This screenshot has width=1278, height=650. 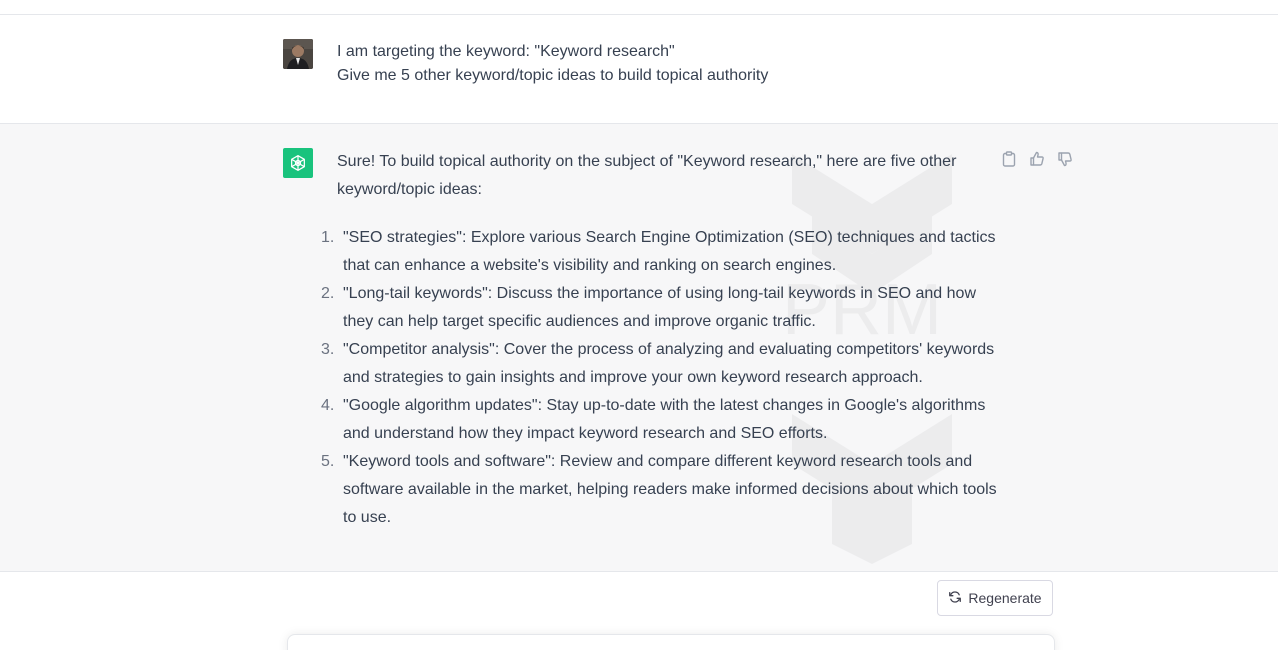 I want to click on list-item-number: 2., so click(x=328, y=293).